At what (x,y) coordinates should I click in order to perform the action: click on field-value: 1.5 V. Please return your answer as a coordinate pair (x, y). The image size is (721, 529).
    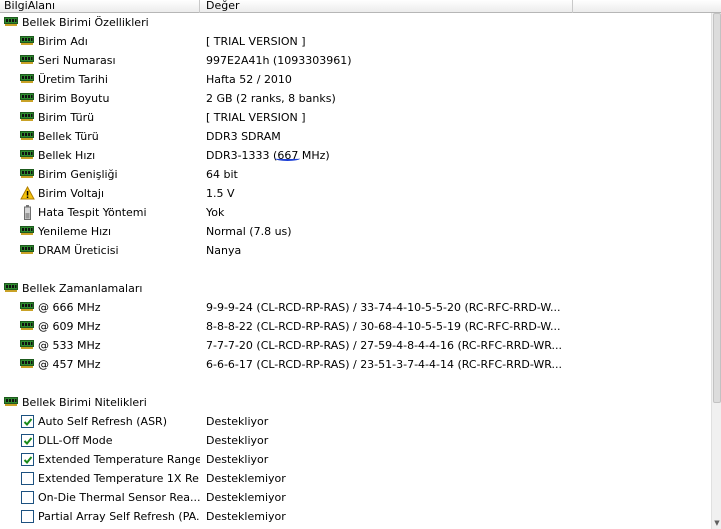
    Looking at the image, I should click on (220, 193).